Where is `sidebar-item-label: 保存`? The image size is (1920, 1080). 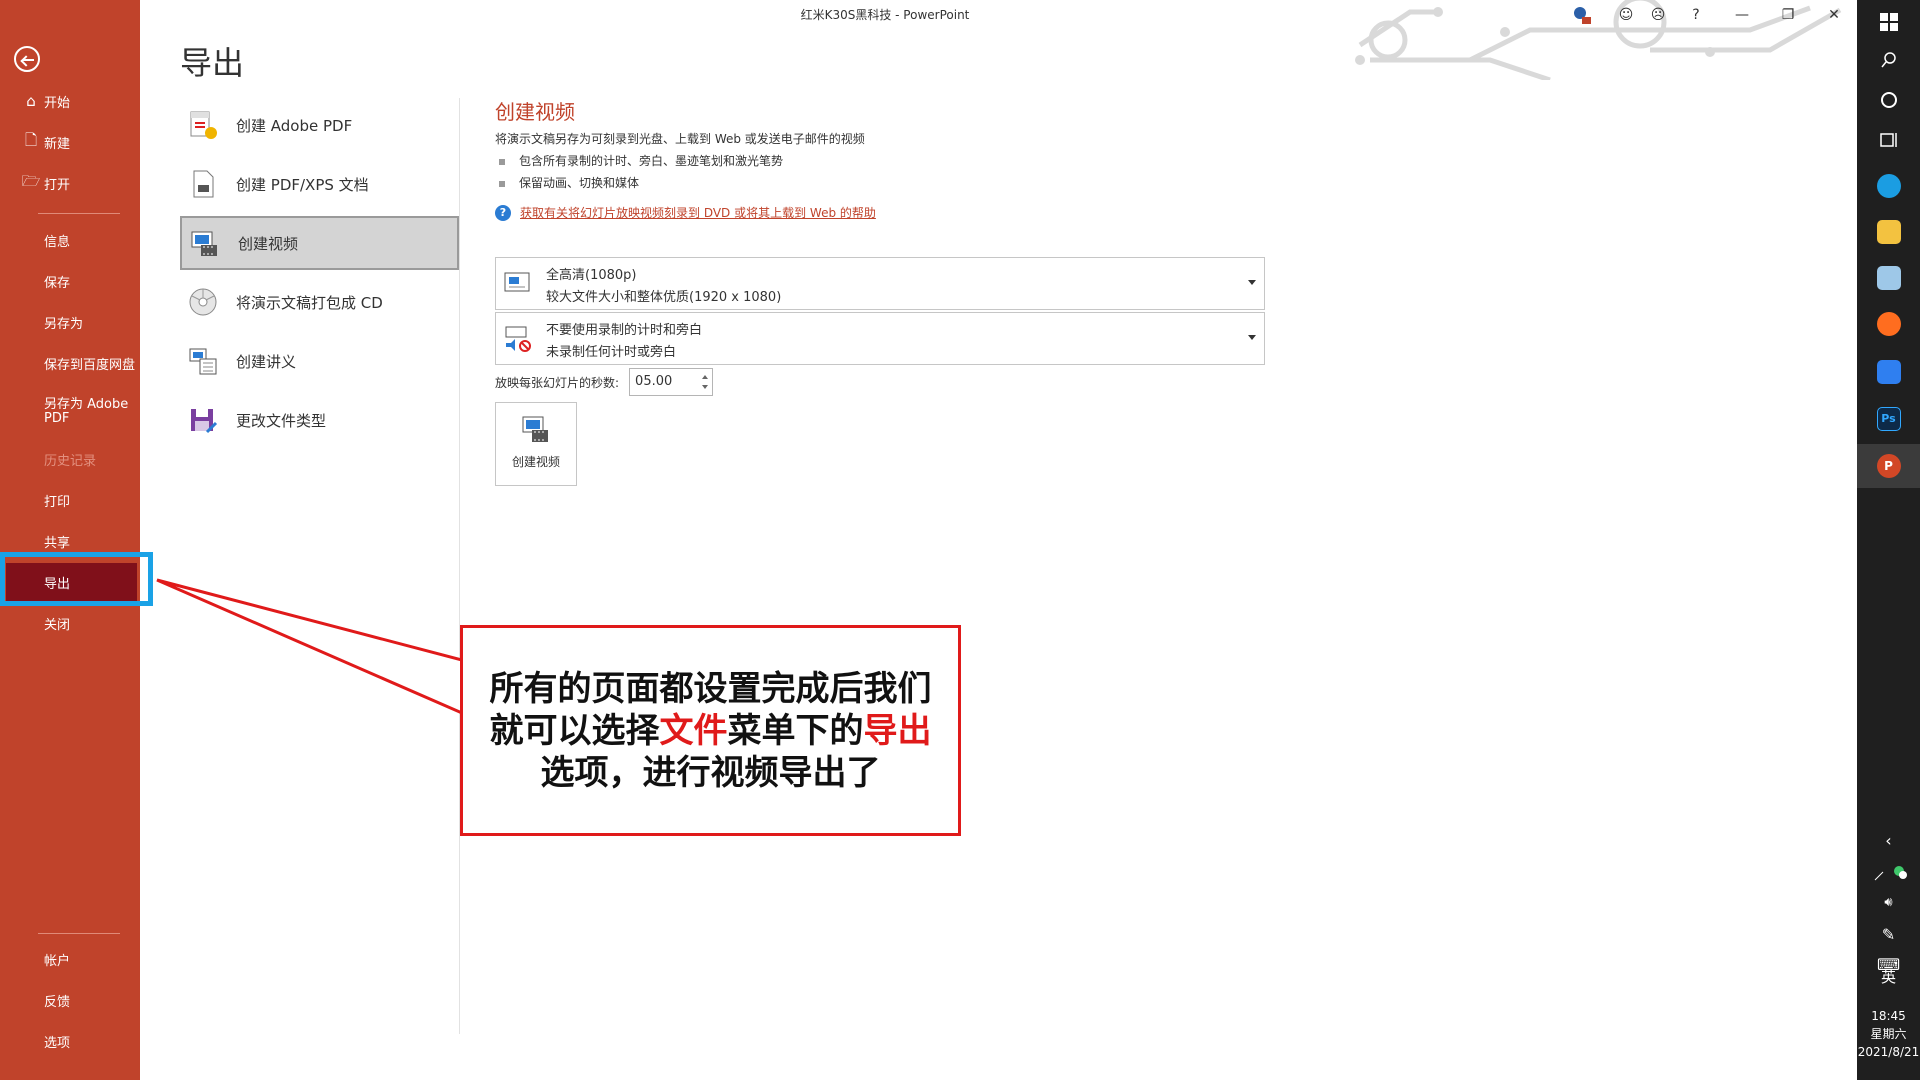
sidebar-item-label: 保存 is located at coordinates (57, 283).